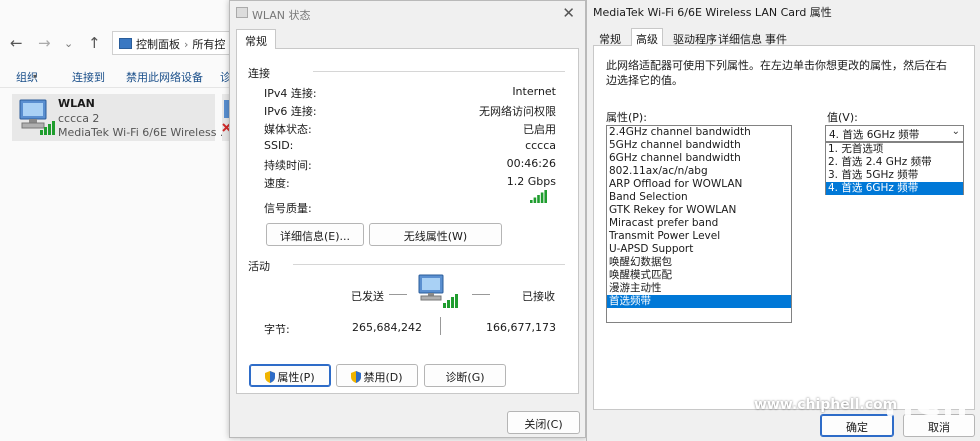  Describe the element at coordinates (288, 165) in the screenshot. I see `duration-label: 持续时间:` at that location.